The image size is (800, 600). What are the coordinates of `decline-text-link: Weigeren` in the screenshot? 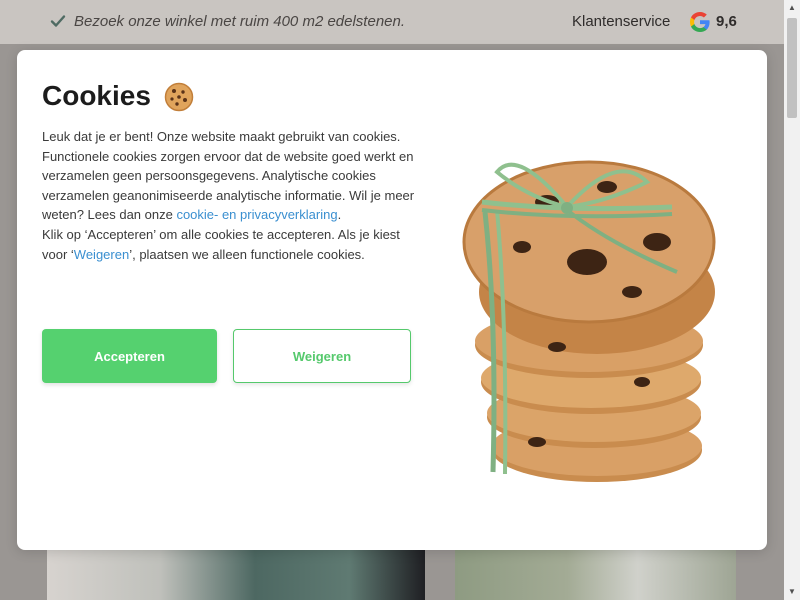 It's located at (101, 254).